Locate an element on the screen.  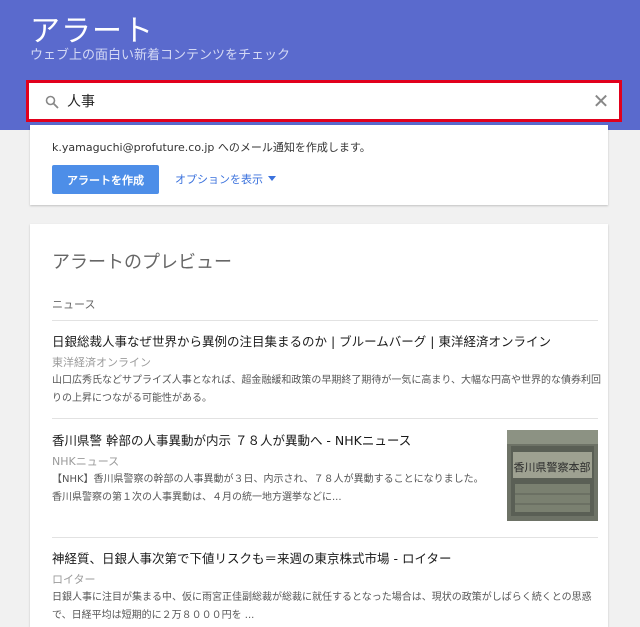
create-alert-button: アラートを作成 is located at coordinates (105, 179).